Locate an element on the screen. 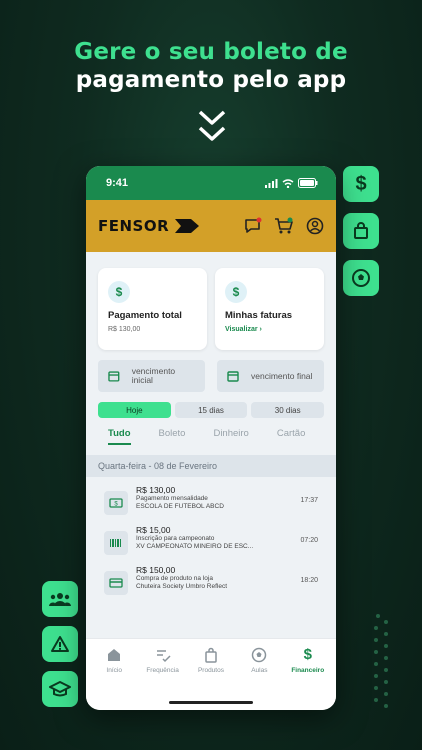  transaction-amount: R$ 130,00 is located at coordinates (156, 490).